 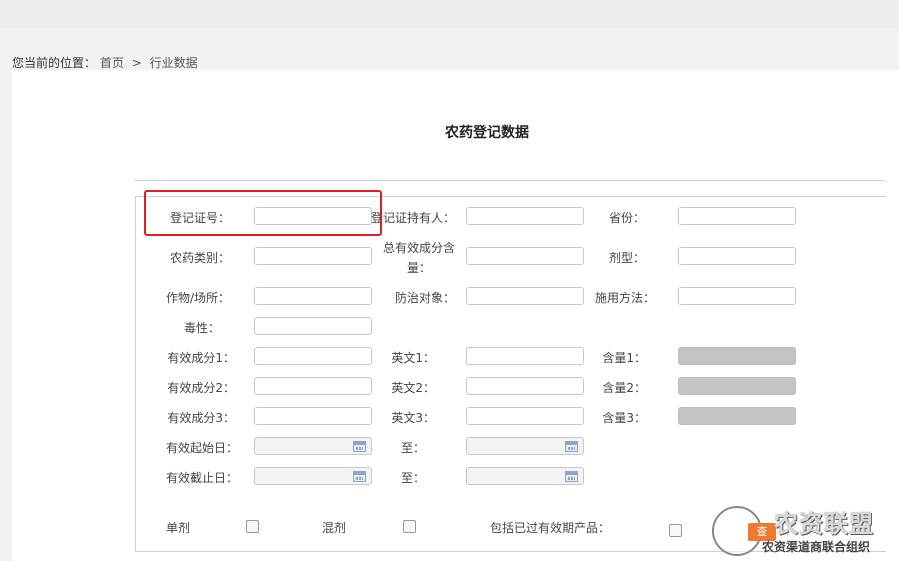 I want to click on target-label: 防治对象：, so click(x=424, y=298).